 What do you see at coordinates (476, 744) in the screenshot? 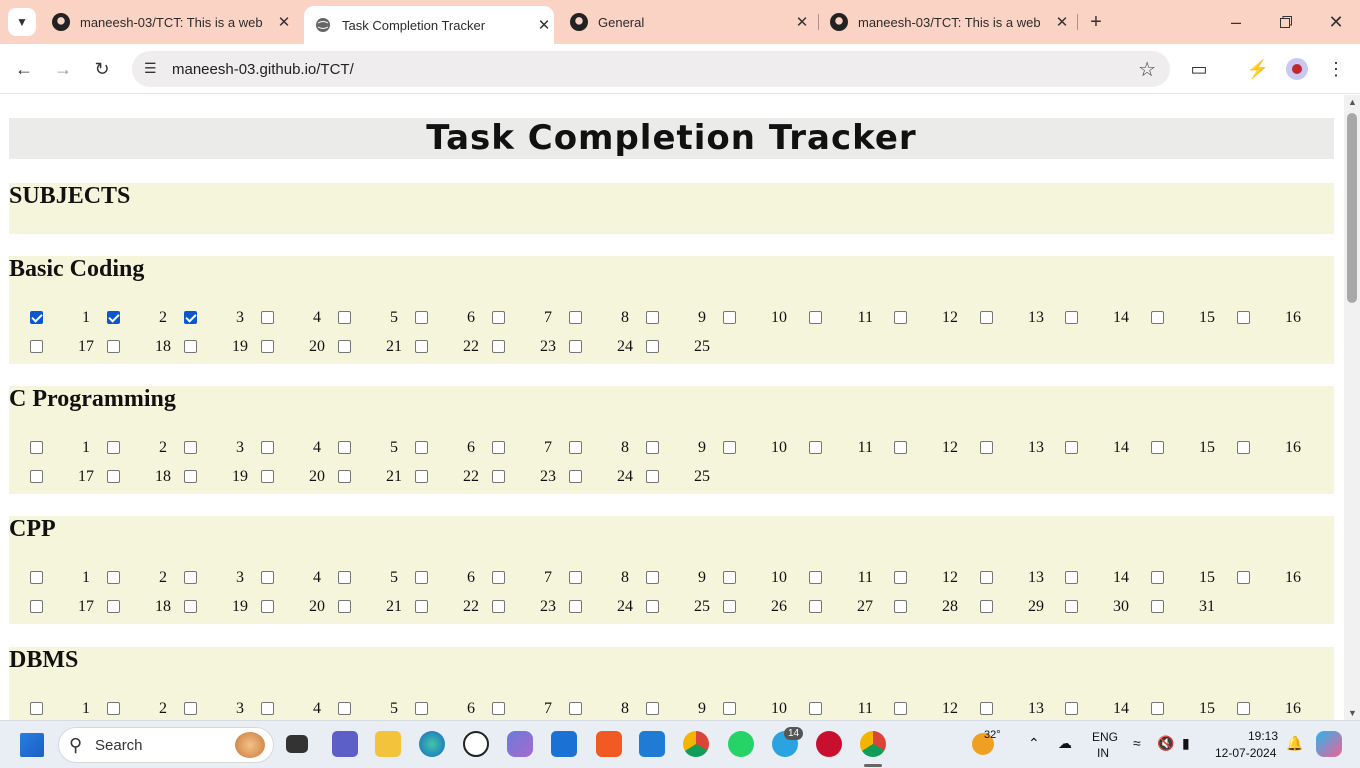
I see `dell-icon` at bounding box center [476, 744].